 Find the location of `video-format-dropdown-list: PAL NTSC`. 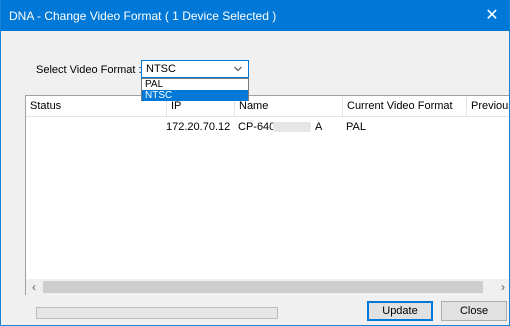

video-format-dropdown-list: PAL NTSC is located at coordinates (195, 89).